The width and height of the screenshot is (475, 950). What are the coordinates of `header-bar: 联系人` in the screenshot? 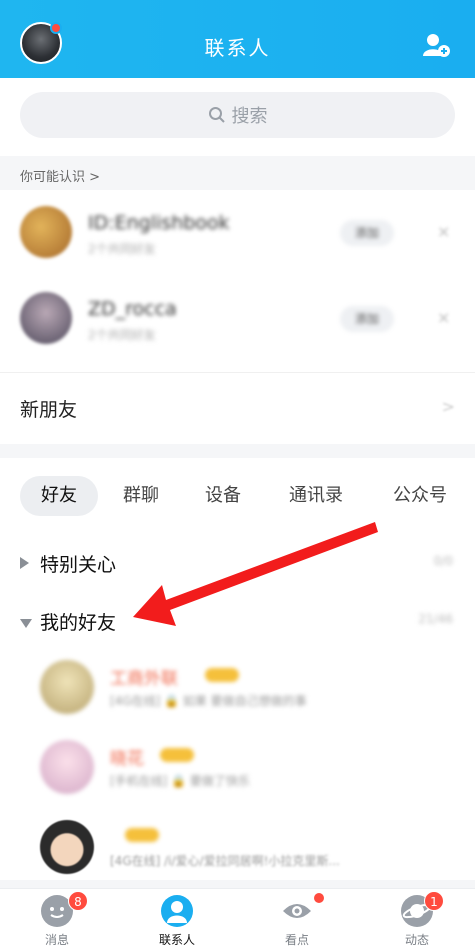 It's located at (237, 39).